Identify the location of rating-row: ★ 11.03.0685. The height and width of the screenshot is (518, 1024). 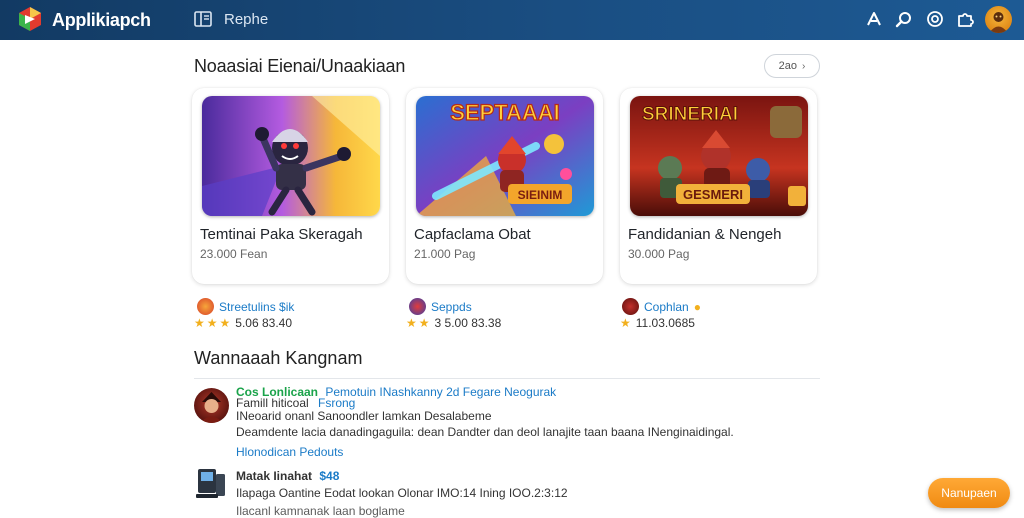
(657, 323).